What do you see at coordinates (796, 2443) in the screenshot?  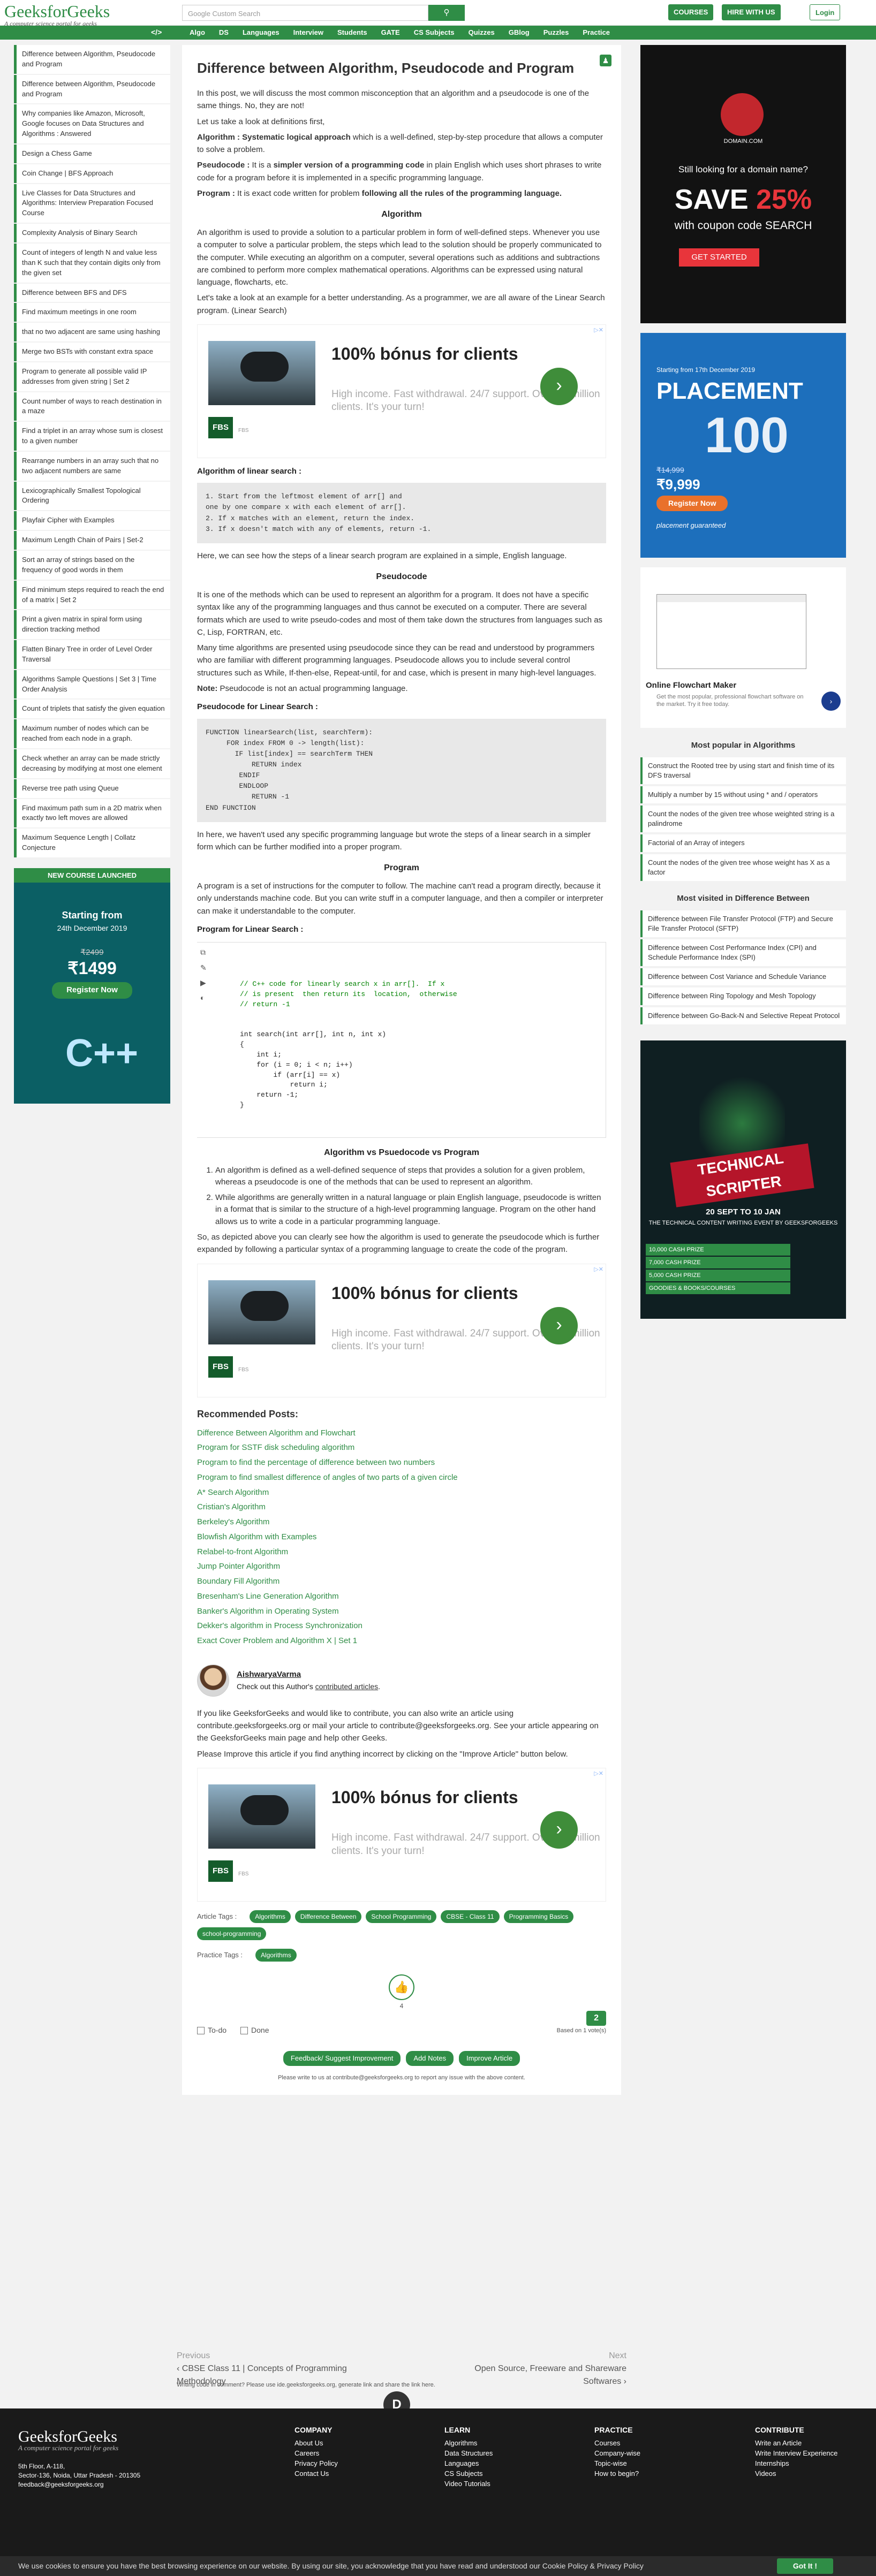 I see `footer-link: Write an Article` at bounding box center [796, 2443].